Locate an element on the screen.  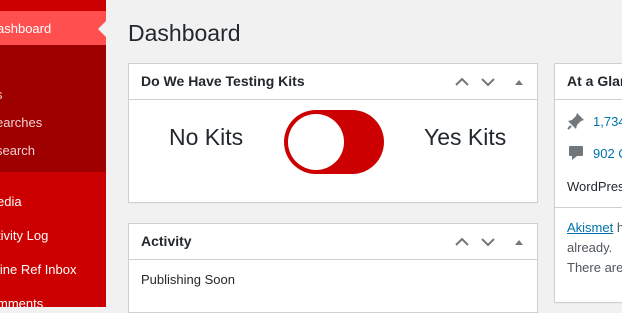
sidebar-item-label: ashboard is located at coordinates (26, 28).